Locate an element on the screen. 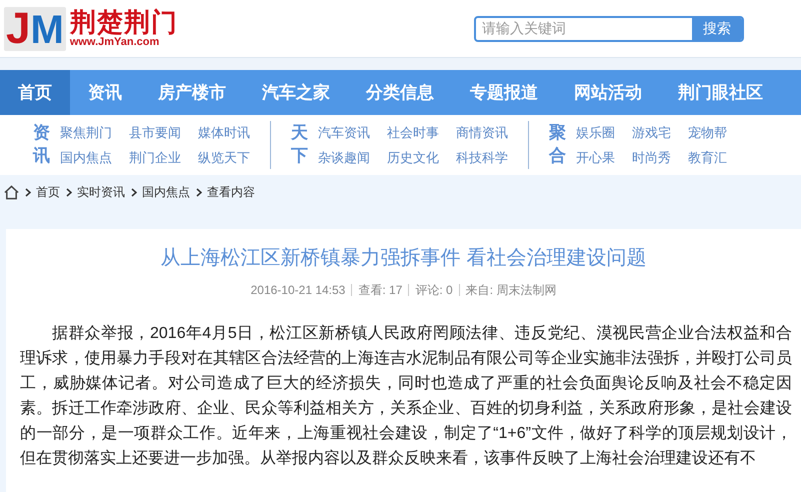 The width and height of the screenshot is (801, 492). category-link: 商情资讯 is located at coordinates (482, 132).